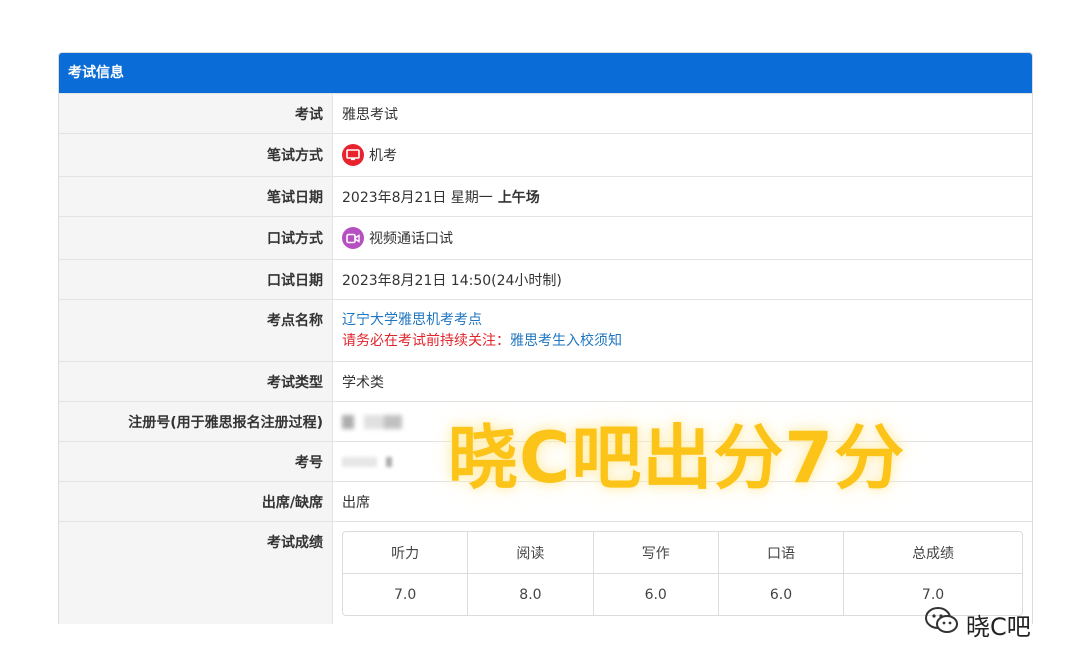 Image resolution: width=1080 pixels, height=671 pixels. What do you see at coordinates (426, 341) in the screenshot?
I see `notice-text: 请务必在考试前持续关注：` at bounding box center [426, 341].